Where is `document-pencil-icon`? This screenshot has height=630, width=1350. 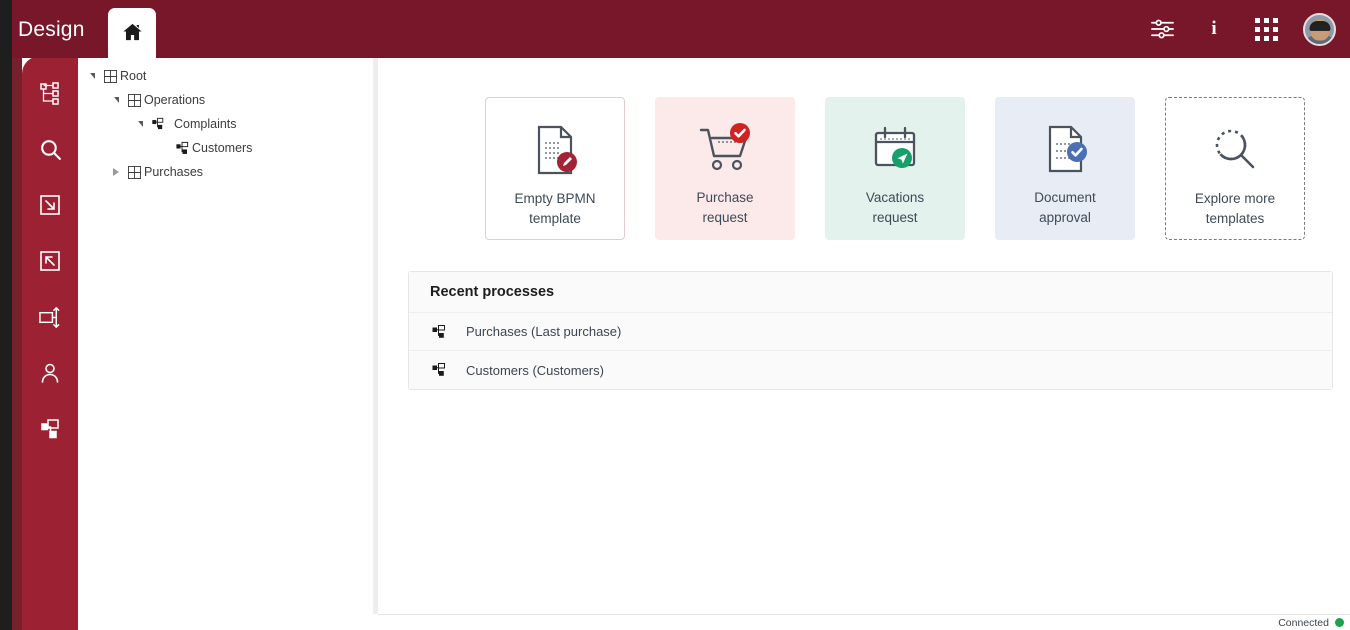 document-pencil-icon is located at coordinates (555, 150).